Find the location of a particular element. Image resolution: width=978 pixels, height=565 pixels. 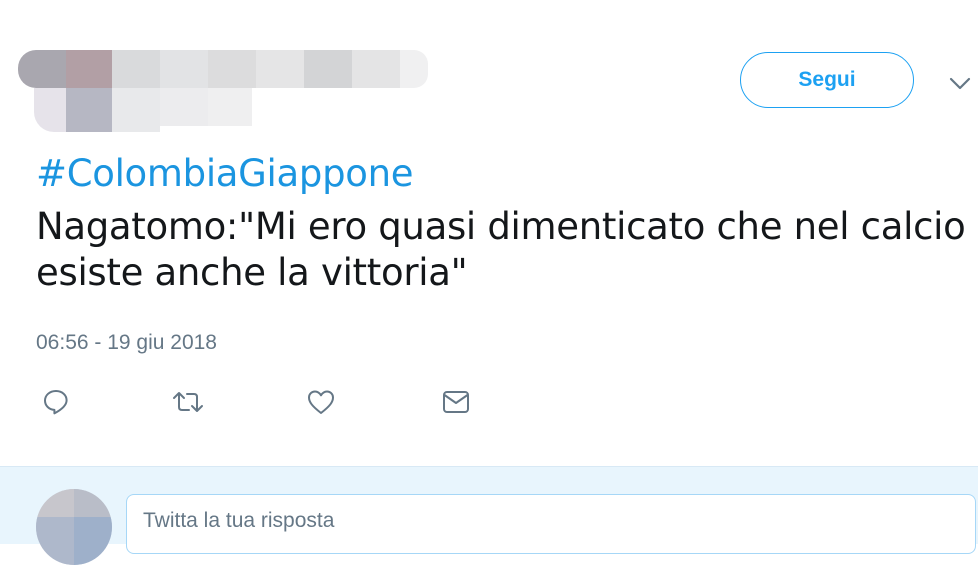

follow-button: Segui is located at coordinates (827, 80).